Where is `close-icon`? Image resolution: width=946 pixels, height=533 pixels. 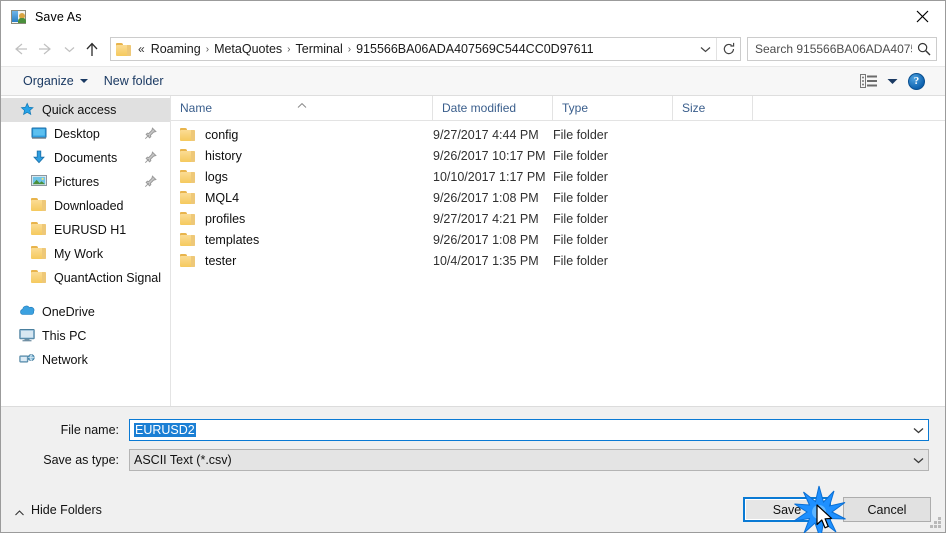
close-icon is located at coordinates (922, 16).